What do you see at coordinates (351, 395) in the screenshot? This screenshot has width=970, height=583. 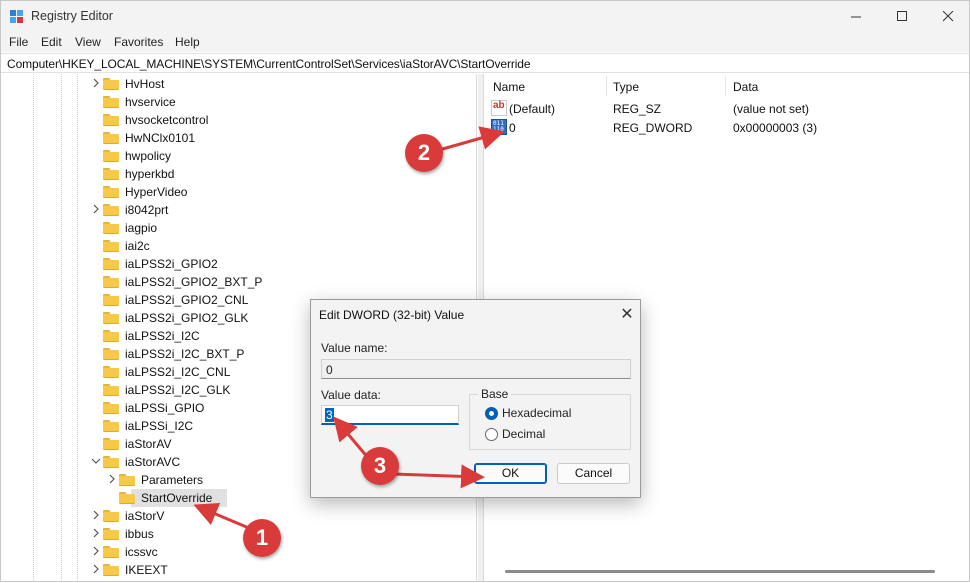 I see `value-data-label: Value data:` at bounding box center [351, 395].